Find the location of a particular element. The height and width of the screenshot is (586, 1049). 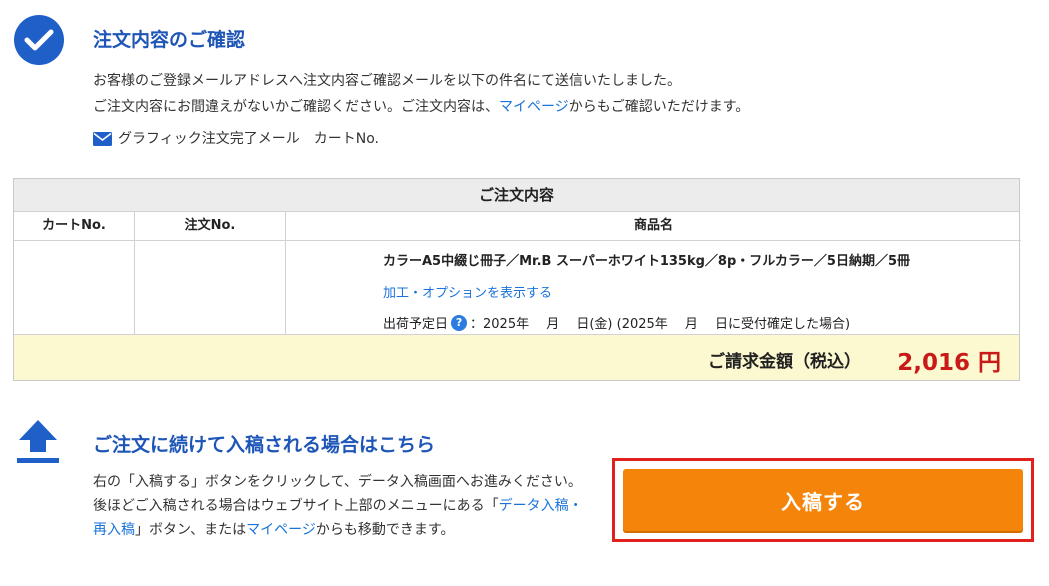

upload-button-highlight: 入稿する is located at coordinates (823, 500).